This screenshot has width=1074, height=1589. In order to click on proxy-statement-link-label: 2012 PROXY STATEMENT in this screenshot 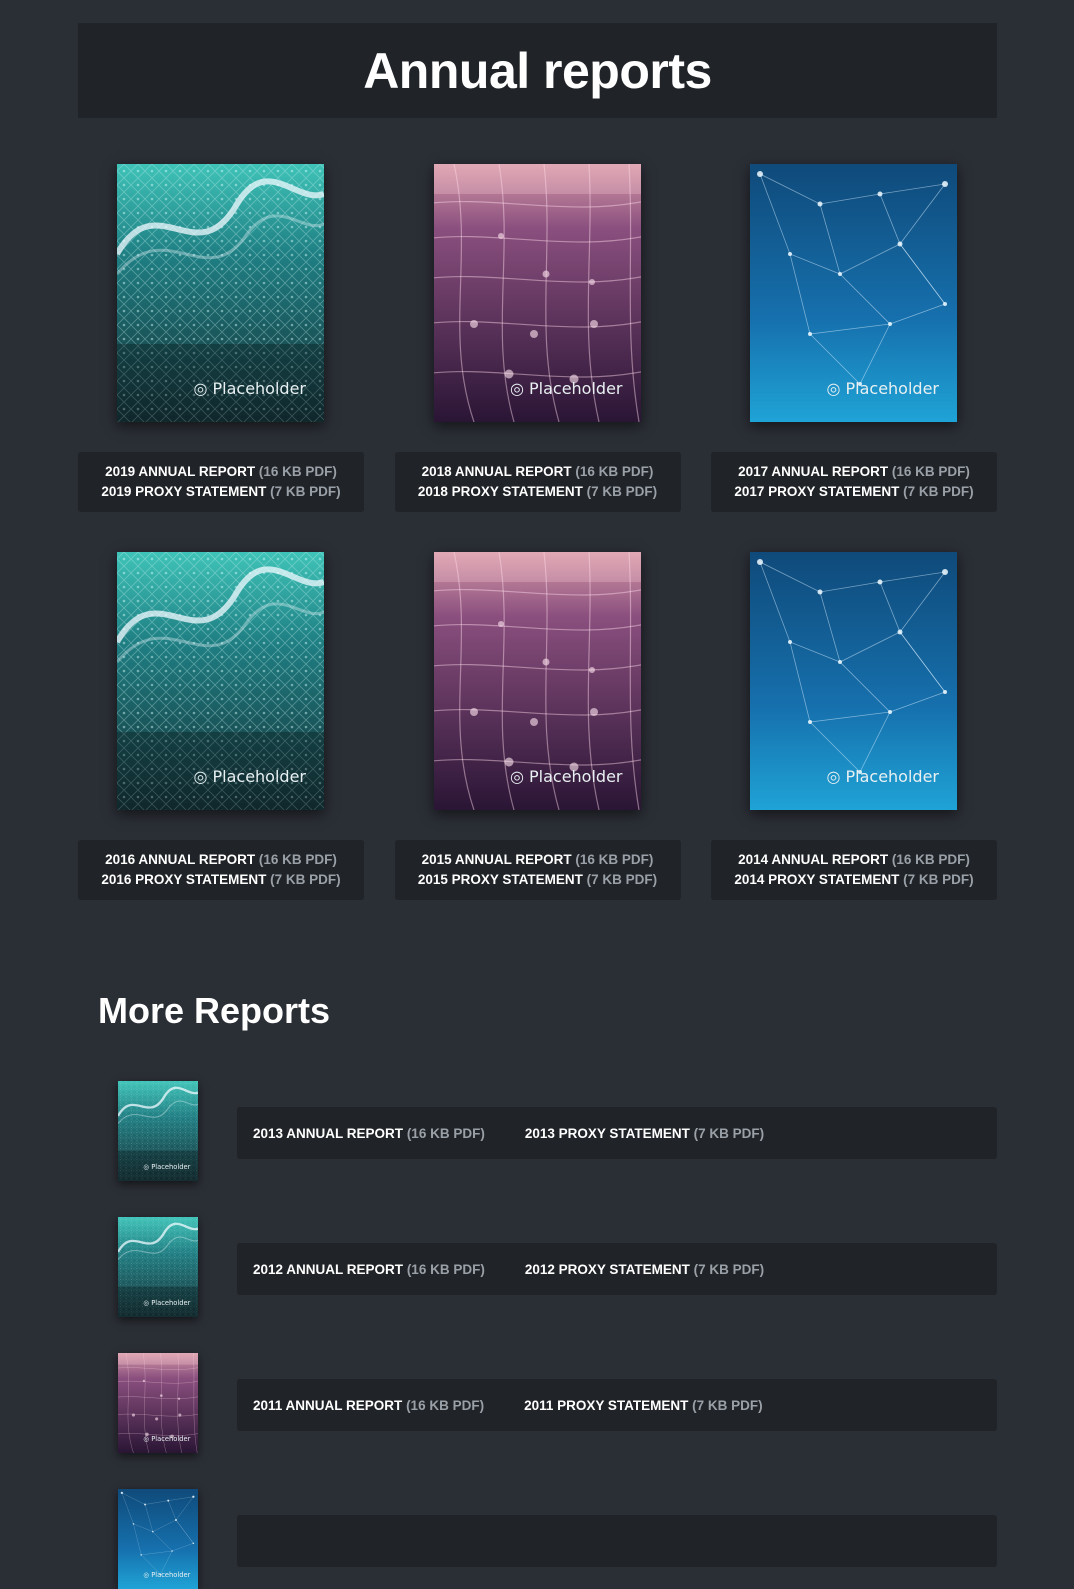, I will do `click(607, 1269)`.